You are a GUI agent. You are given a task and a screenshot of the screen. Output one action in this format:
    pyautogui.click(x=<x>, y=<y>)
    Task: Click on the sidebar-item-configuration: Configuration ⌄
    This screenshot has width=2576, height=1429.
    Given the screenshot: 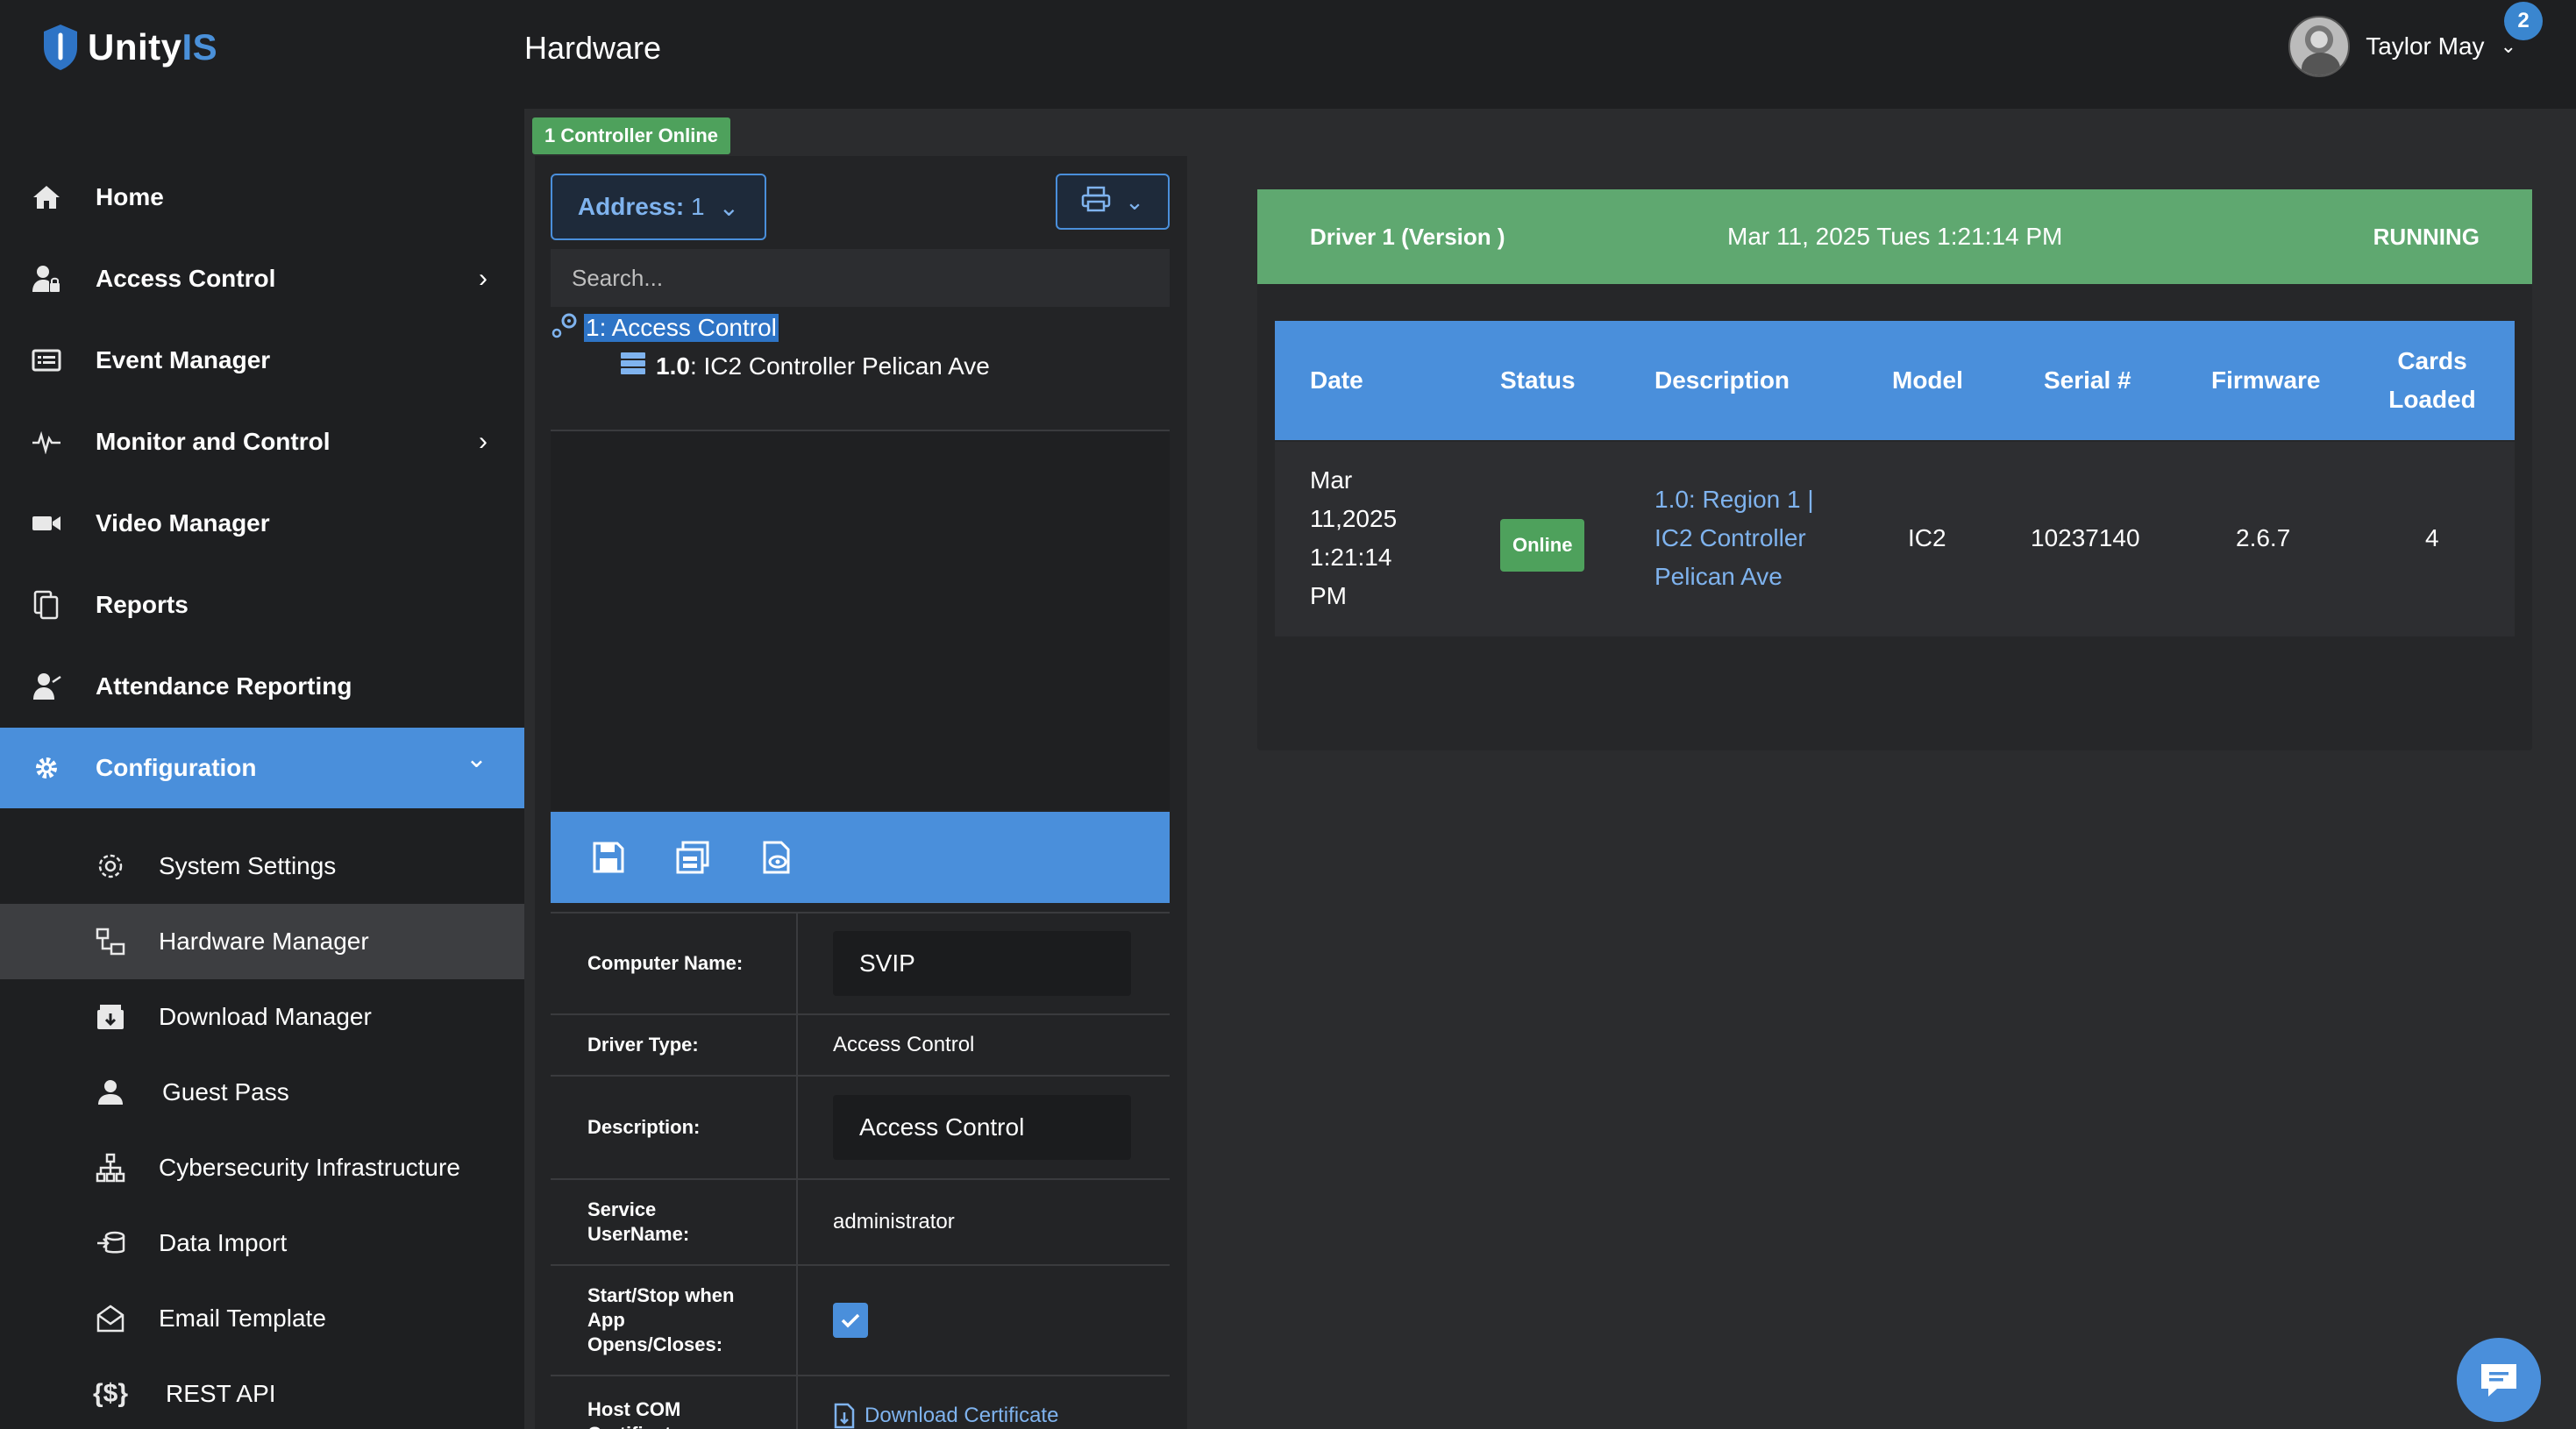 What is the action you would take?
    pyautogui.click(x=262, y=768)
    